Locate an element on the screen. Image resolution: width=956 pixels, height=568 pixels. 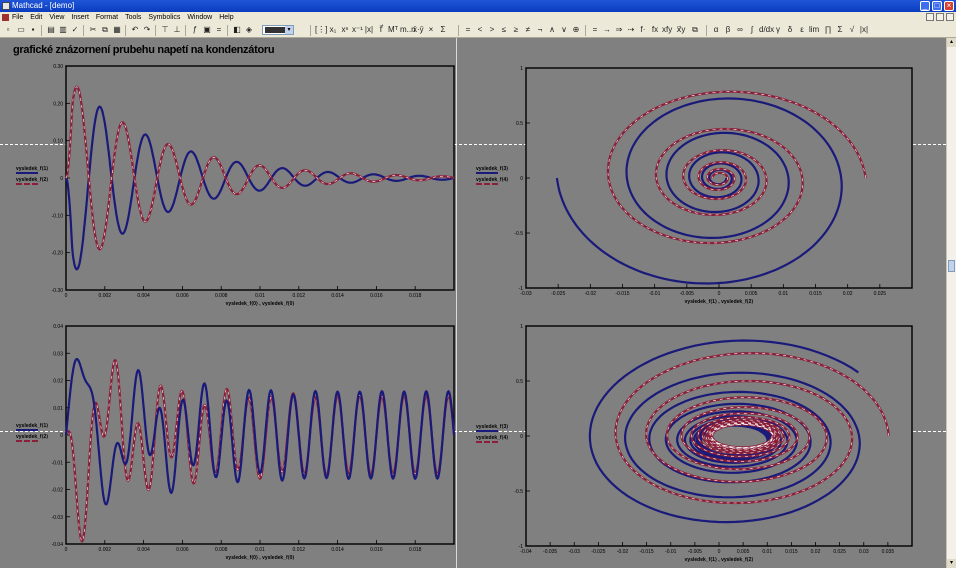
align-bottom-icon: ⊥ is located at coordinates (177, 30).